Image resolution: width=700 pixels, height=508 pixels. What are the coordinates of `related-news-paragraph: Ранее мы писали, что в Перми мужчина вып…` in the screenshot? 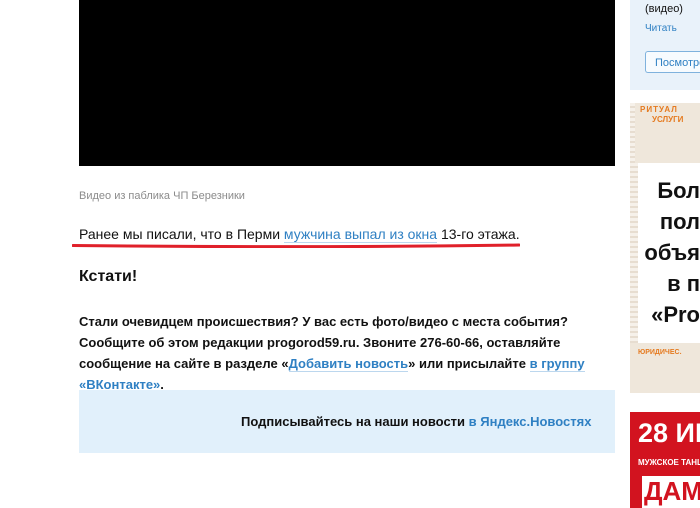 It's located at (299, 234).